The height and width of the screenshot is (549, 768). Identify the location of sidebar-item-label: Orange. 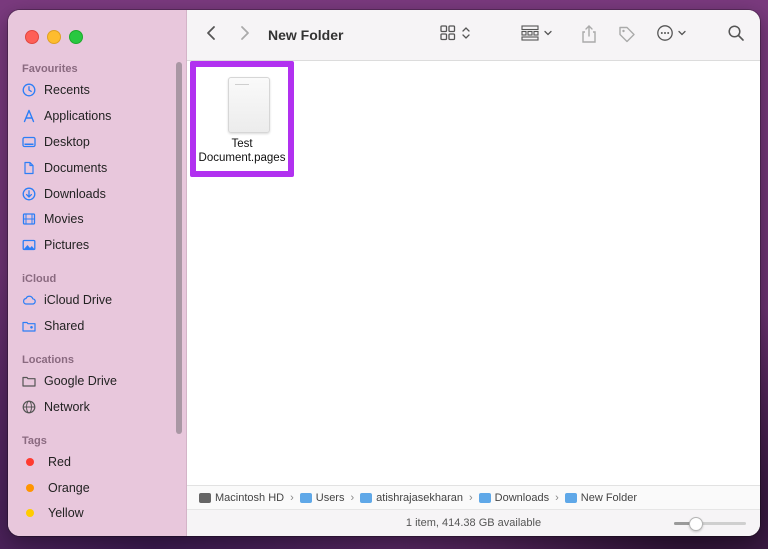
(69, 488).